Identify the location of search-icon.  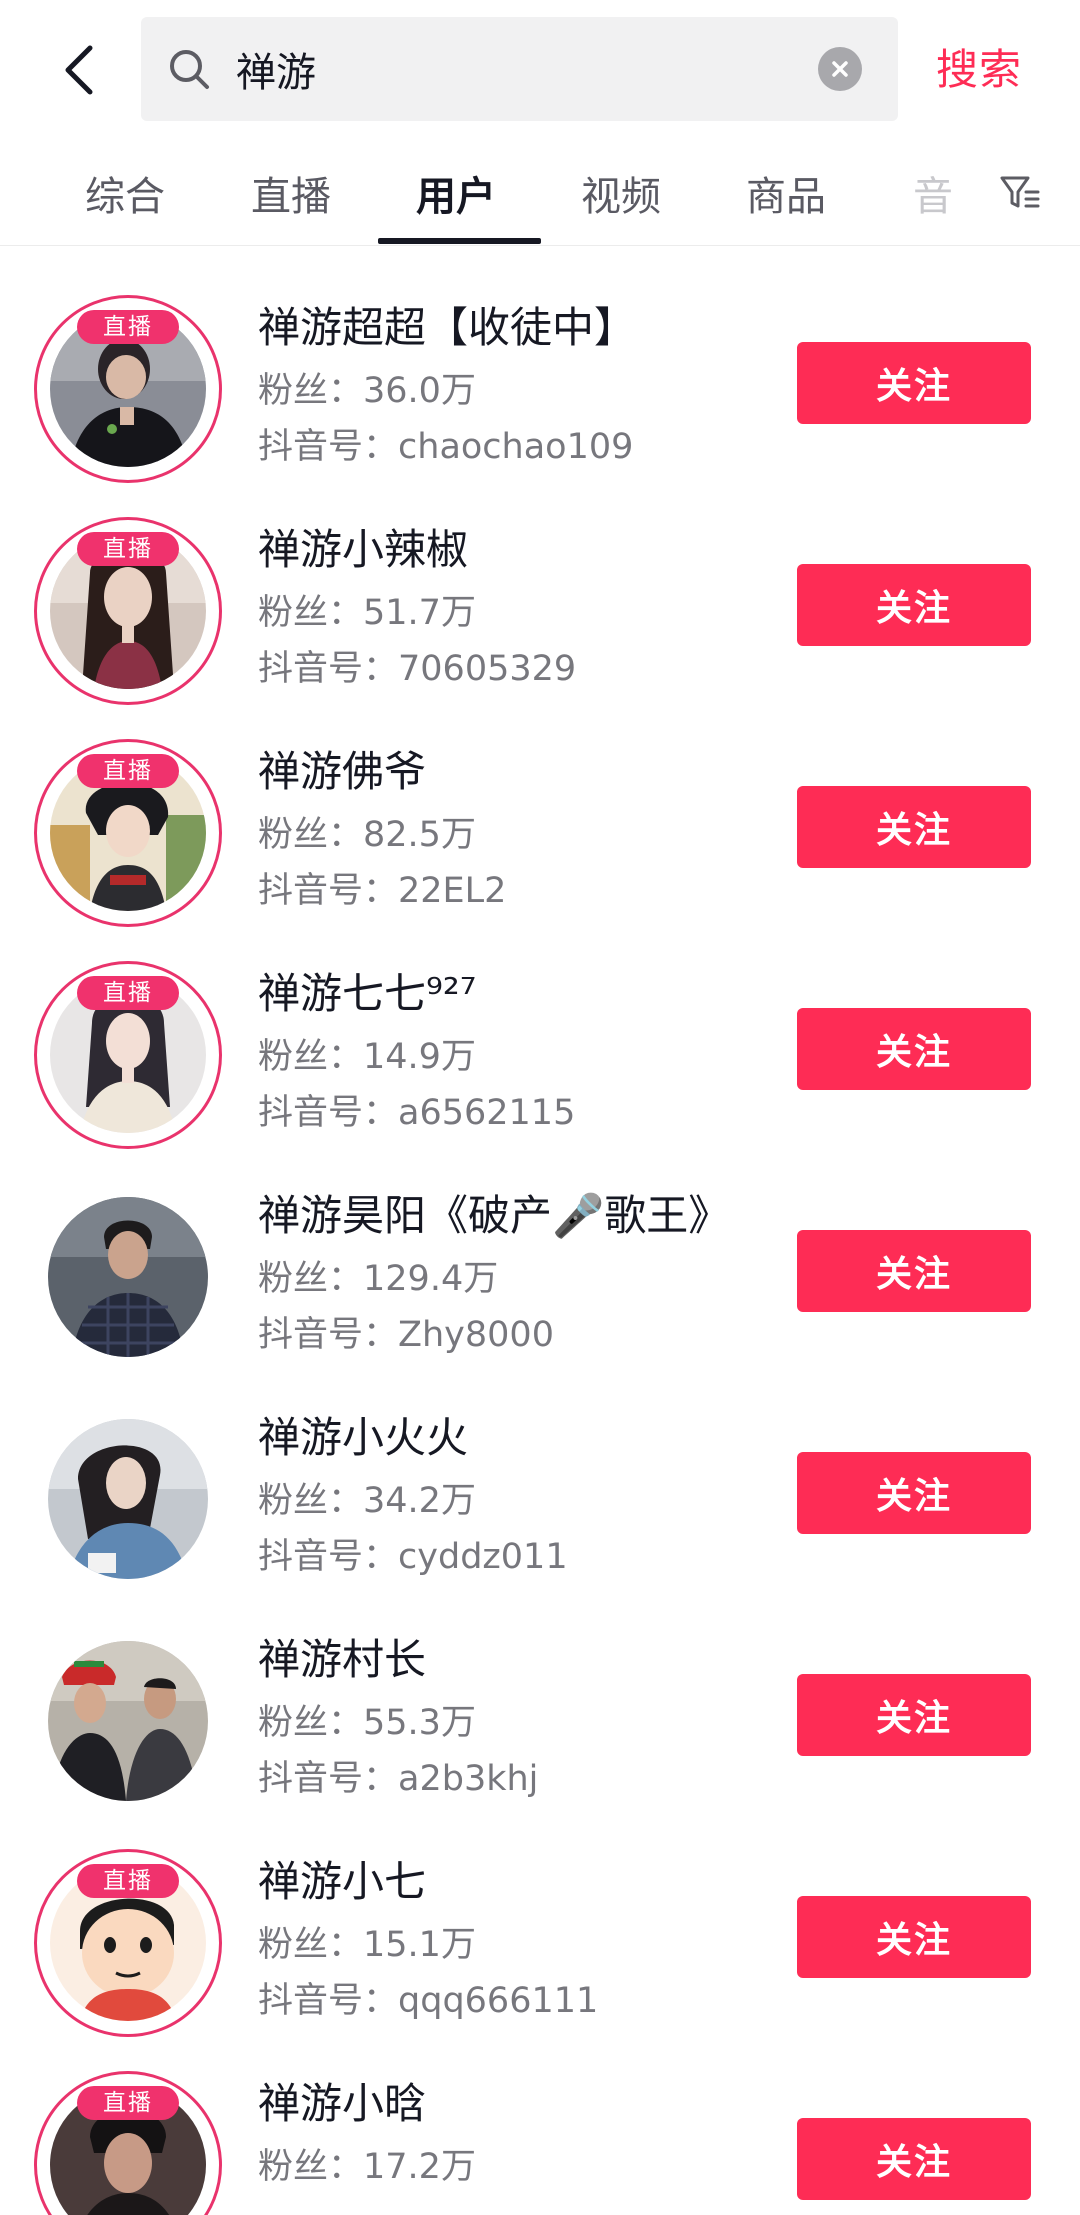
(189, 69).